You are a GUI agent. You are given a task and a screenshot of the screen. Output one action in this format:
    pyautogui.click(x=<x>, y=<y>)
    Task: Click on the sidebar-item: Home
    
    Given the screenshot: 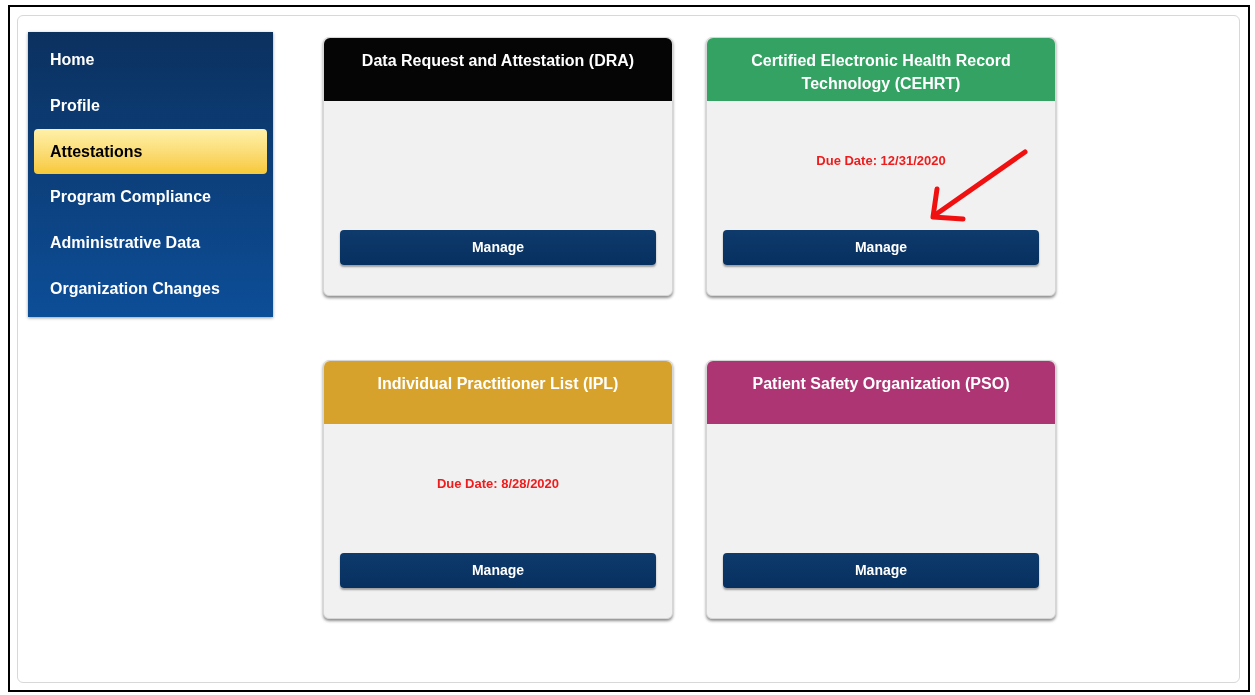 What is the action you would take?
    pyautogui.click(x=150, y=60)
    